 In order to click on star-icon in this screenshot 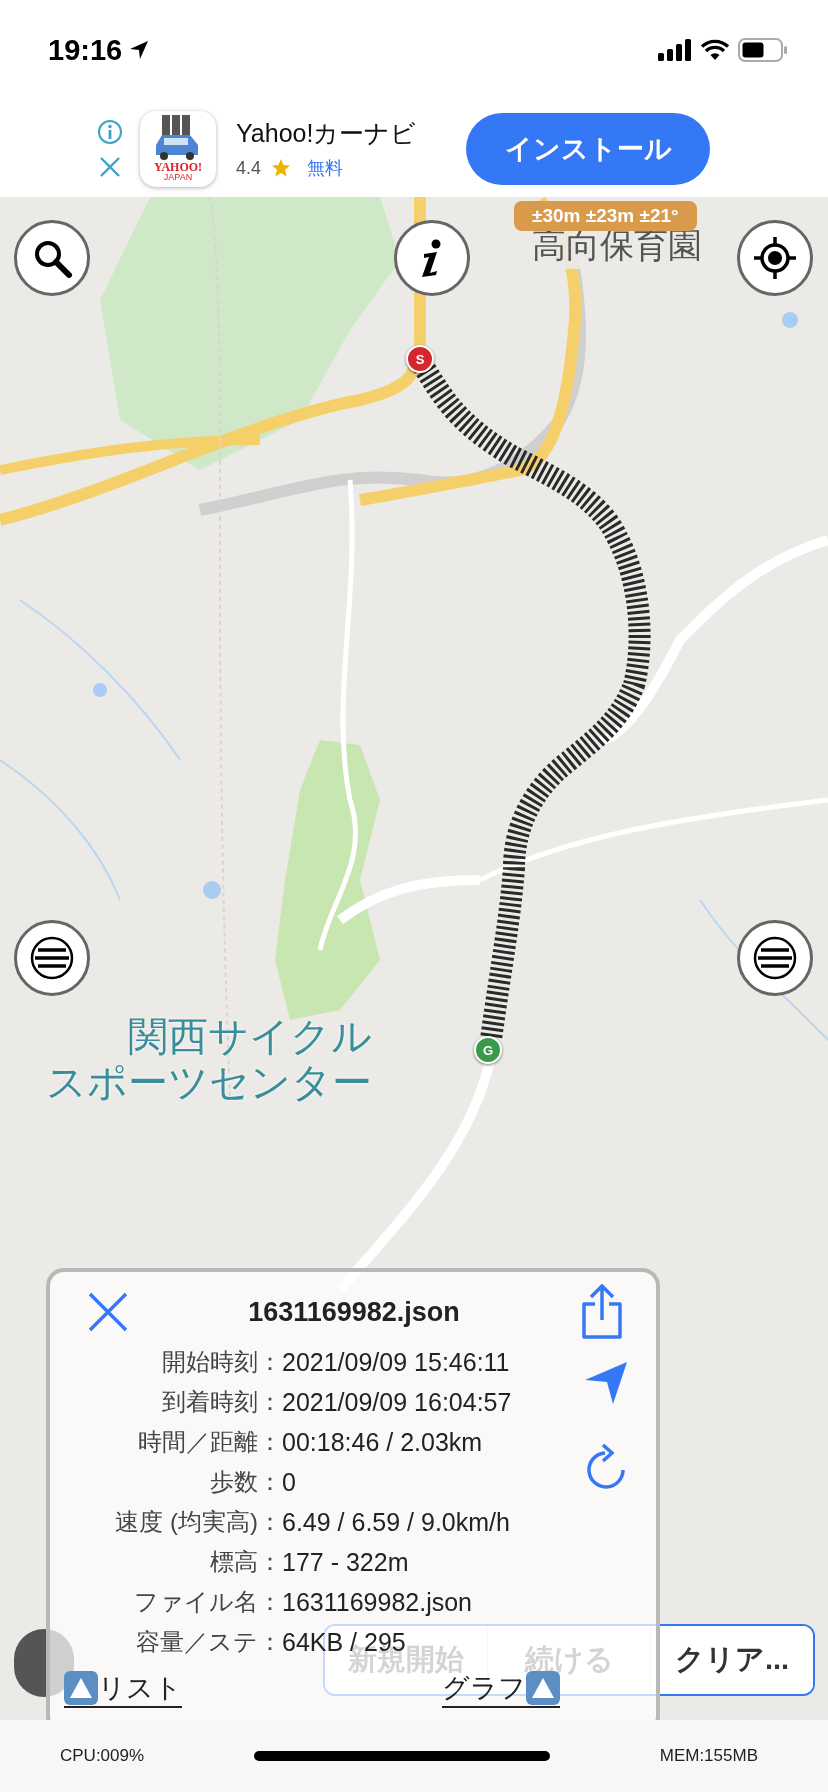, I will do `click(281, 168)`.